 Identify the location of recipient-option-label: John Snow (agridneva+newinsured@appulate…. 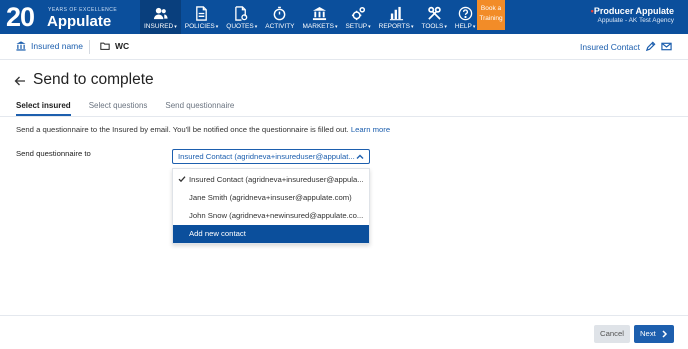
(276, 215).